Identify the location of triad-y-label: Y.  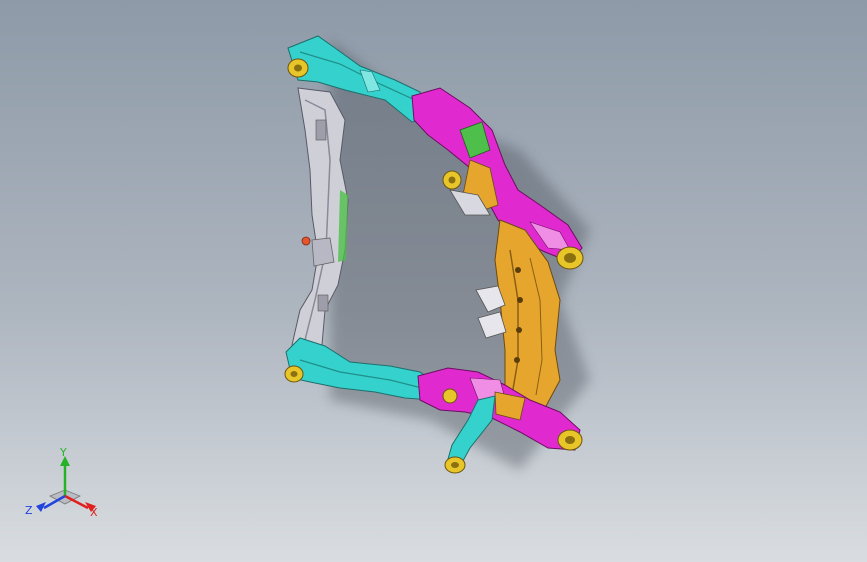
(63, 452).